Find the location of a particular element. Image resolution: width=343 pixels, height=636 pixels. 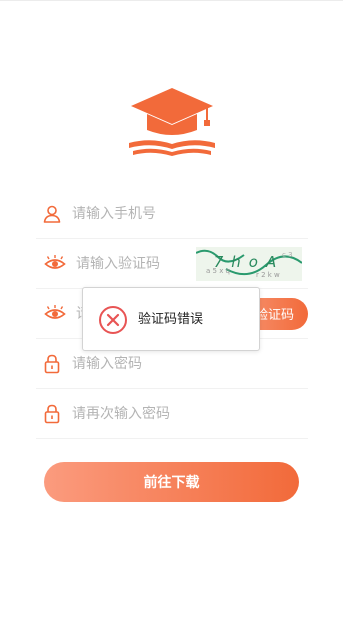

download-button: 前往下载 is located at coordinates (171, 482).